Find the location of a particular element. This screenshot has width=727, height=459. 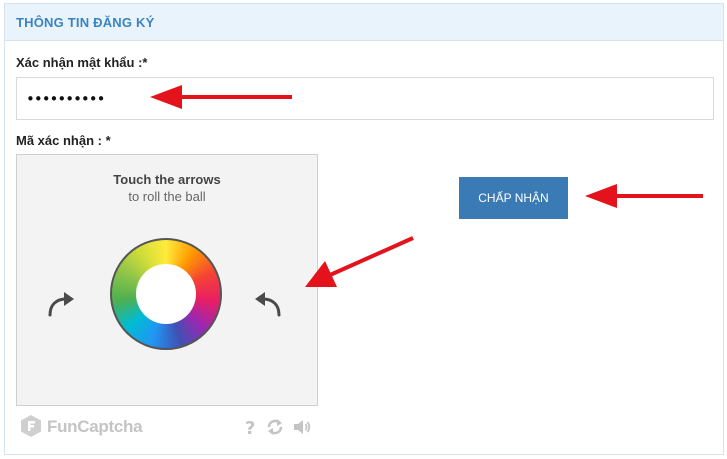

captcha-footer: FunCaptcha ? is located at coordinates (169, 428).